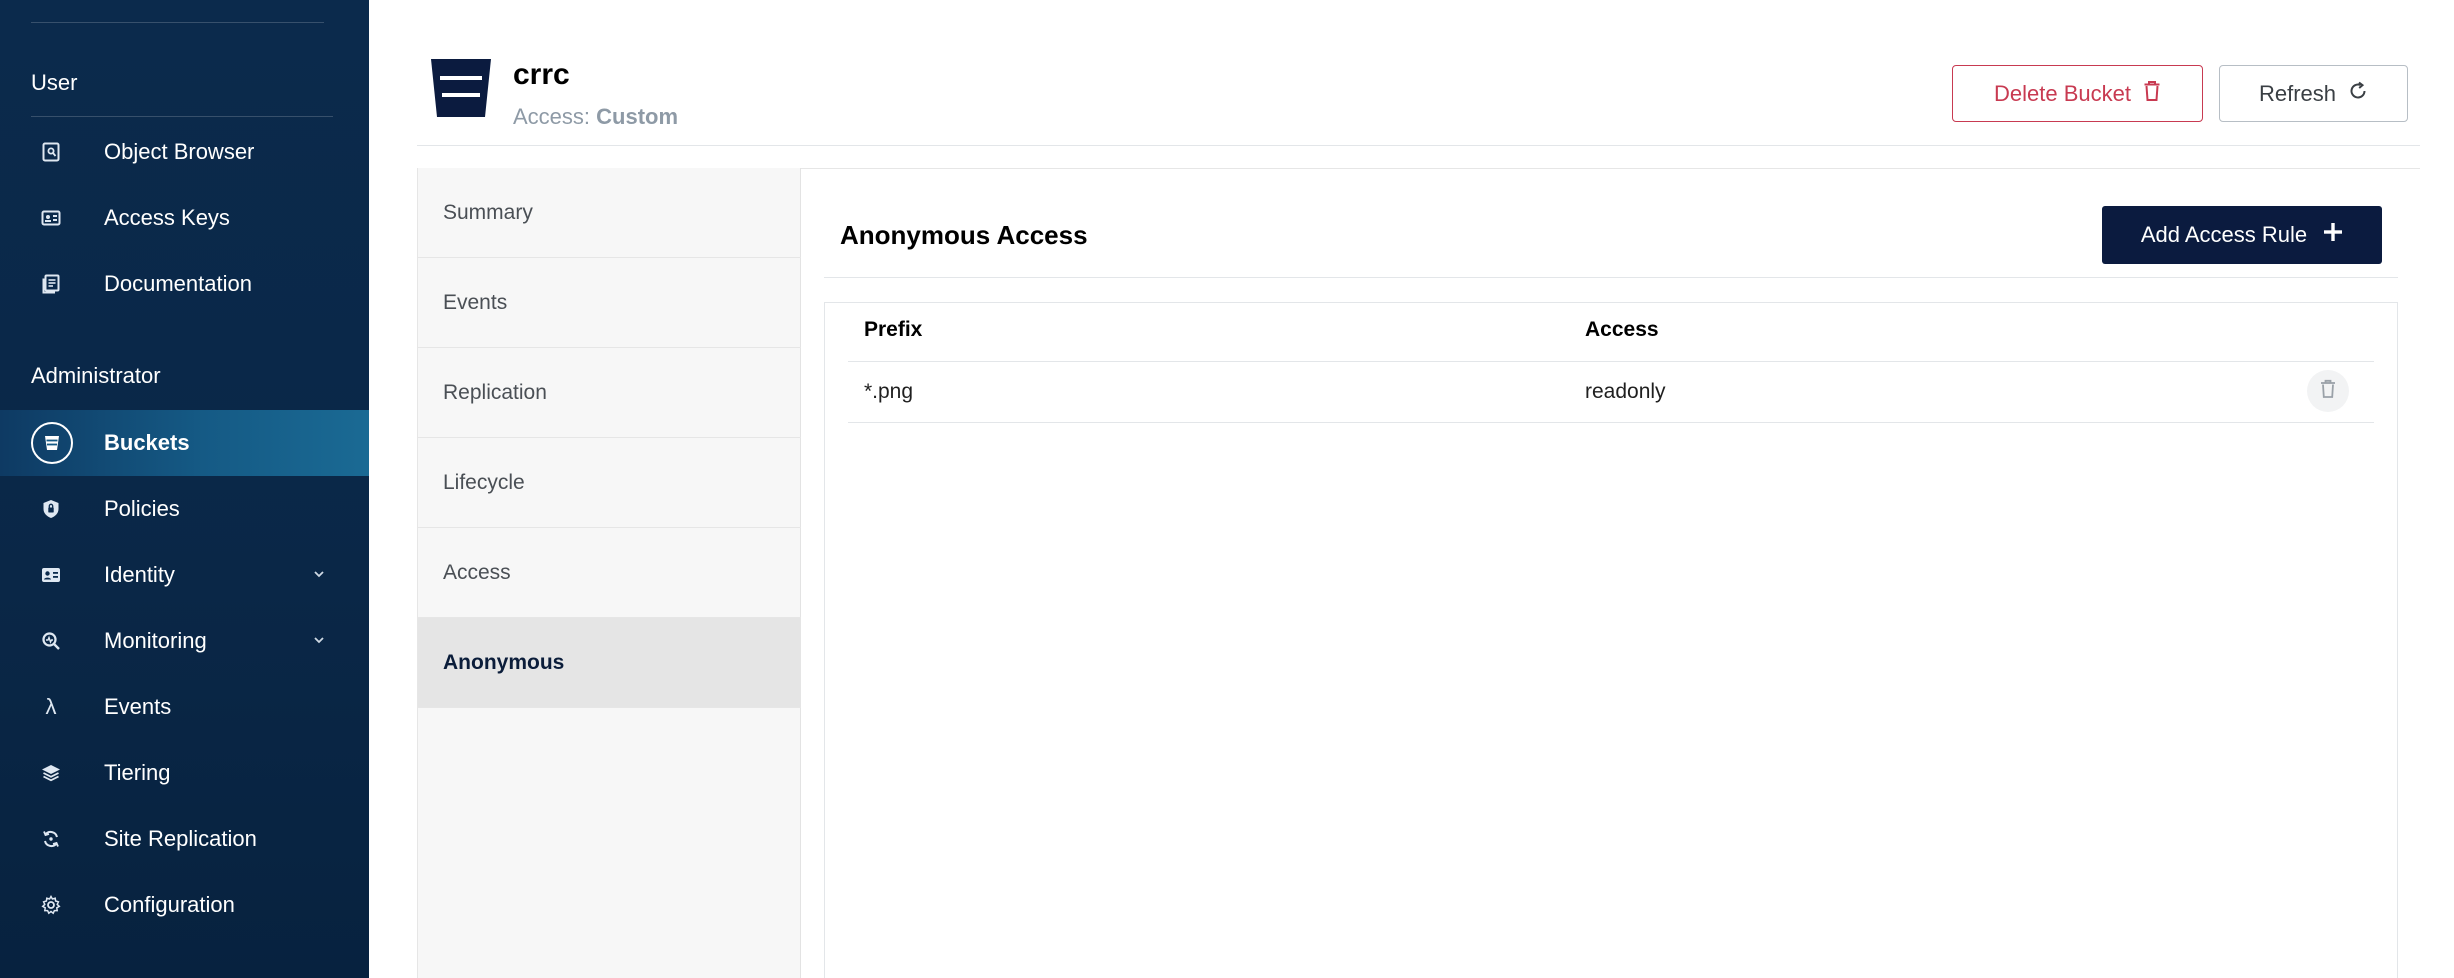 The image size is (2454, 978). Describe the element at coordinates (504, 662) in the screenshot. I see `tab-label: Anonymous` at that location.